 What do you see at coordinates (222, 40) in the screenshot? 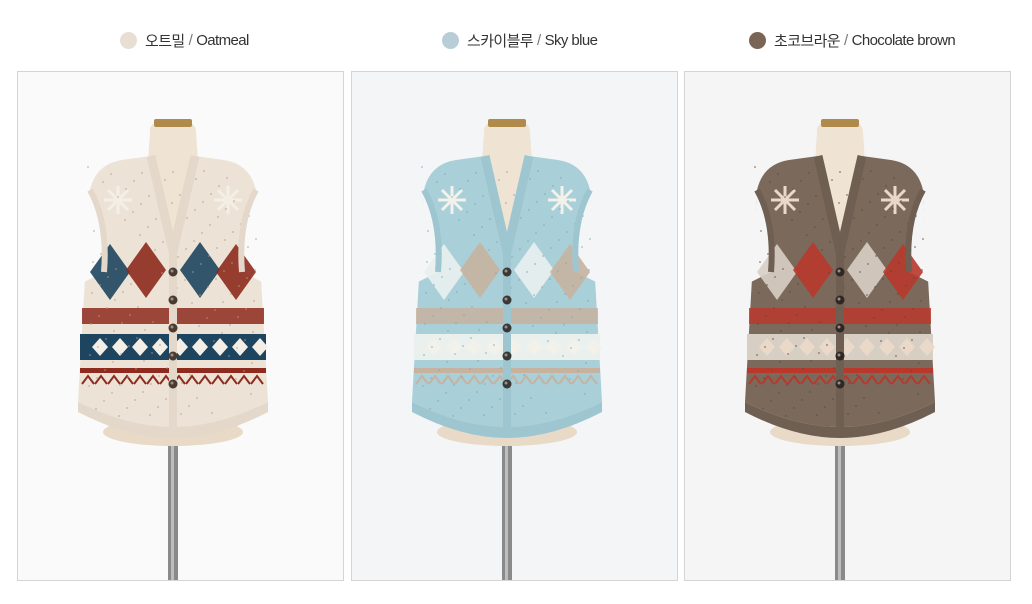
I see `color-english-name: Oatmeal` at bounding box center [222, 40].